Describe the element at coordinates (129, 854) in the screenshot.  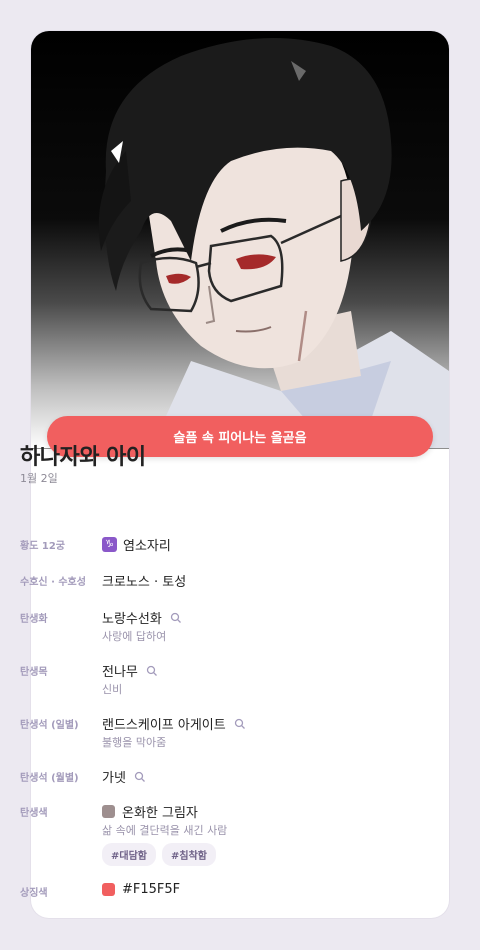
I see `tag-chip: #대담함` at that location.